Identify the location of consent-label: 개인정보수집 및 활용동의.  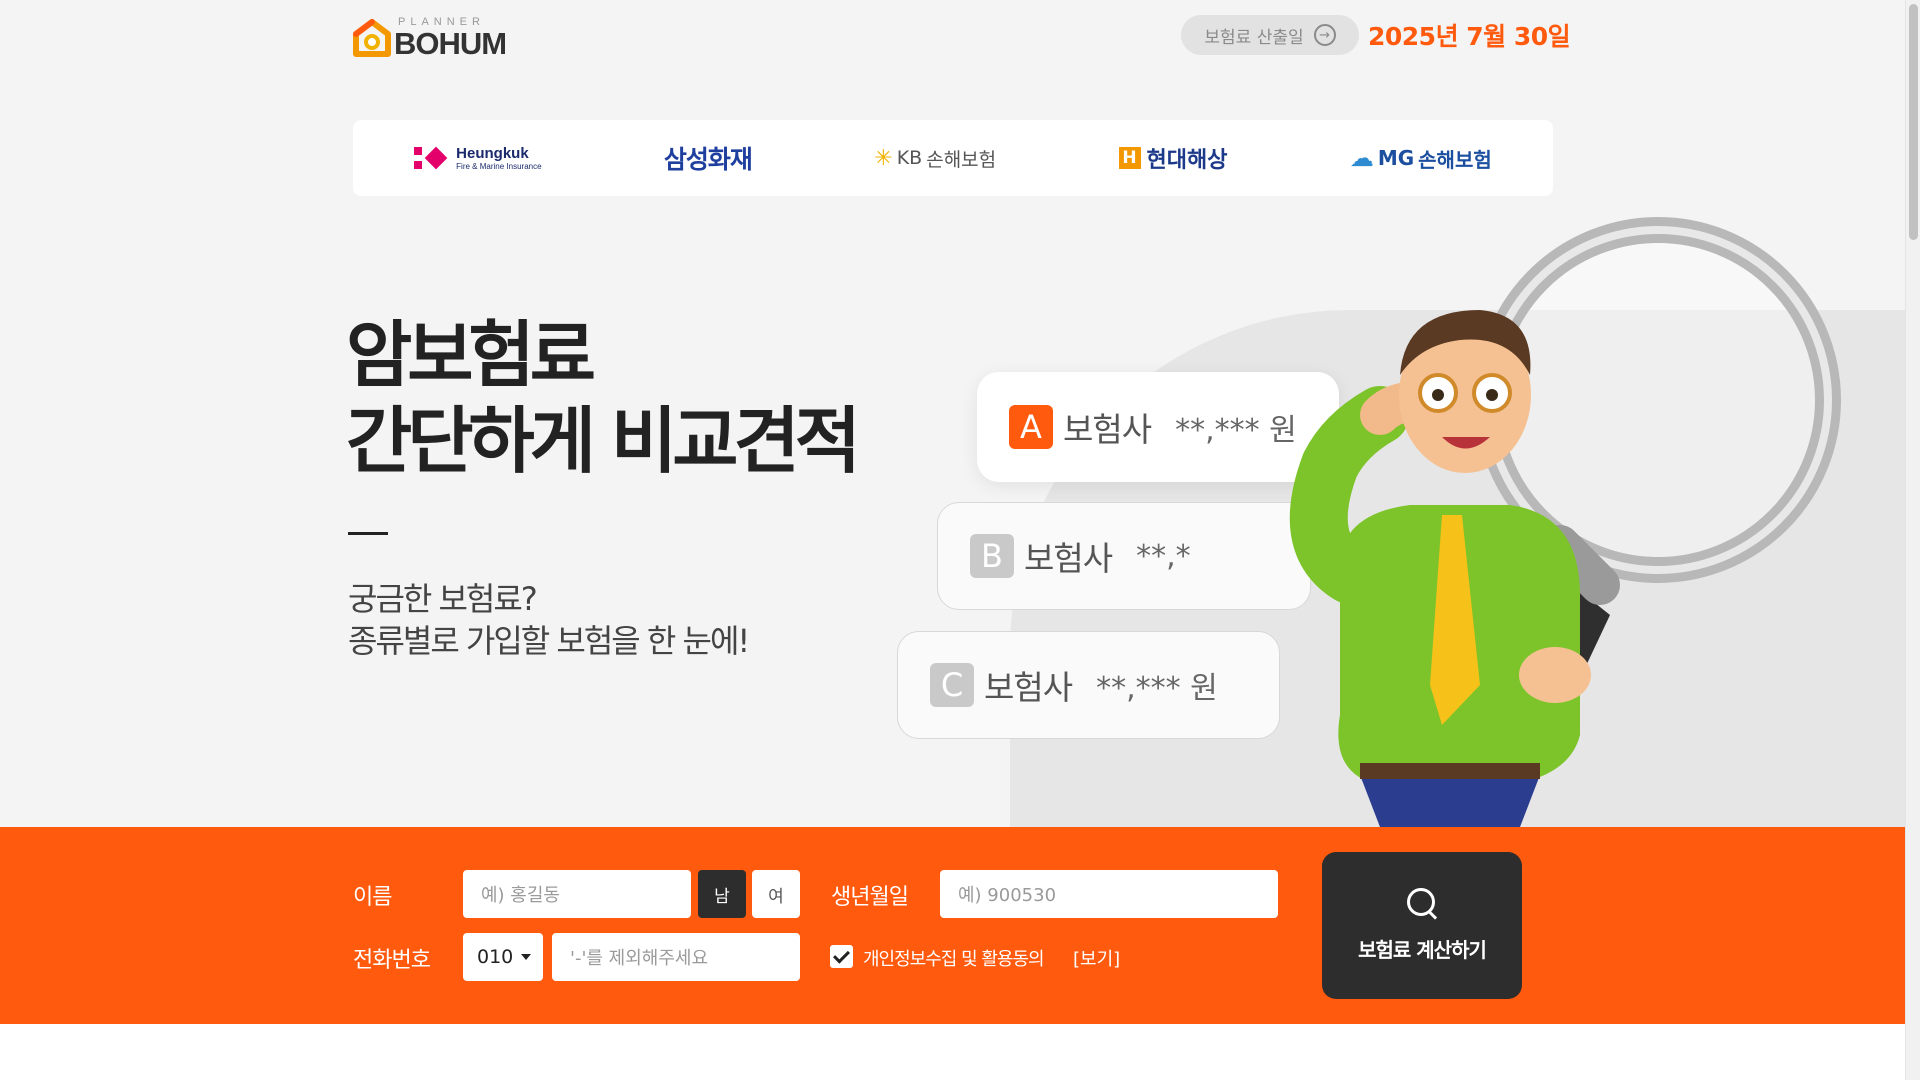
(954, 959).